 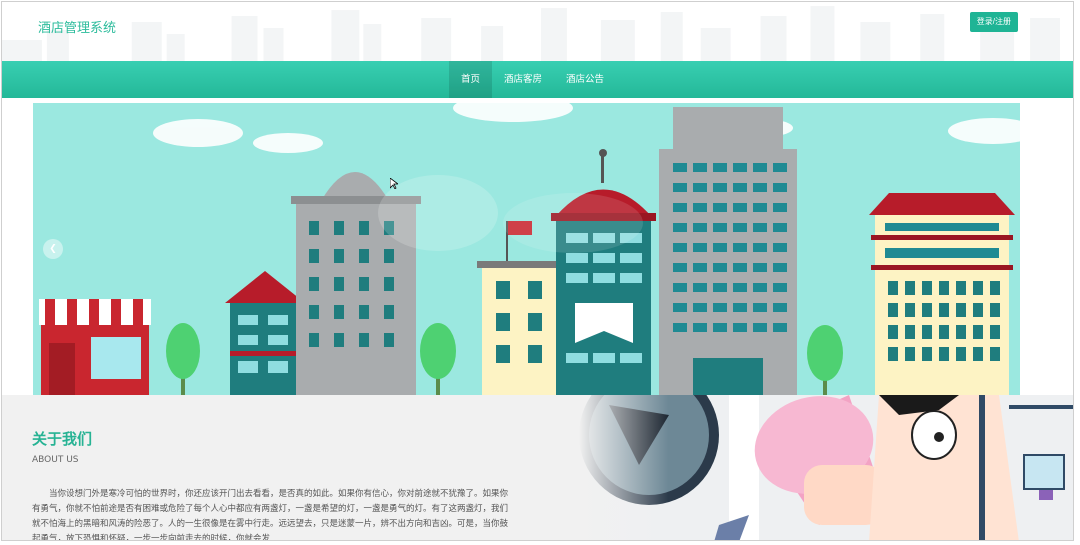 I want to click on nav-items: 首页 酒店客房 酒店公告, so click(x=532, y=79).